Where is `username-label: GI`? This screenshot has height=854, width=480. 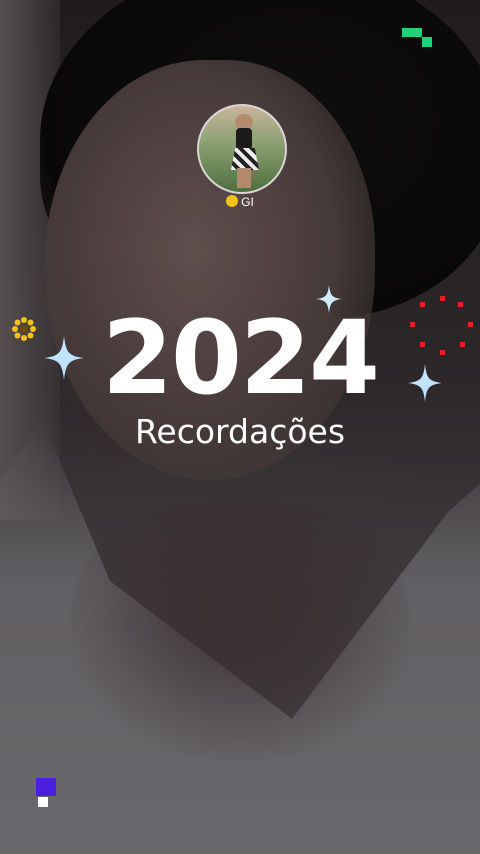 username-label: GI is located at coordinates (247, 202).